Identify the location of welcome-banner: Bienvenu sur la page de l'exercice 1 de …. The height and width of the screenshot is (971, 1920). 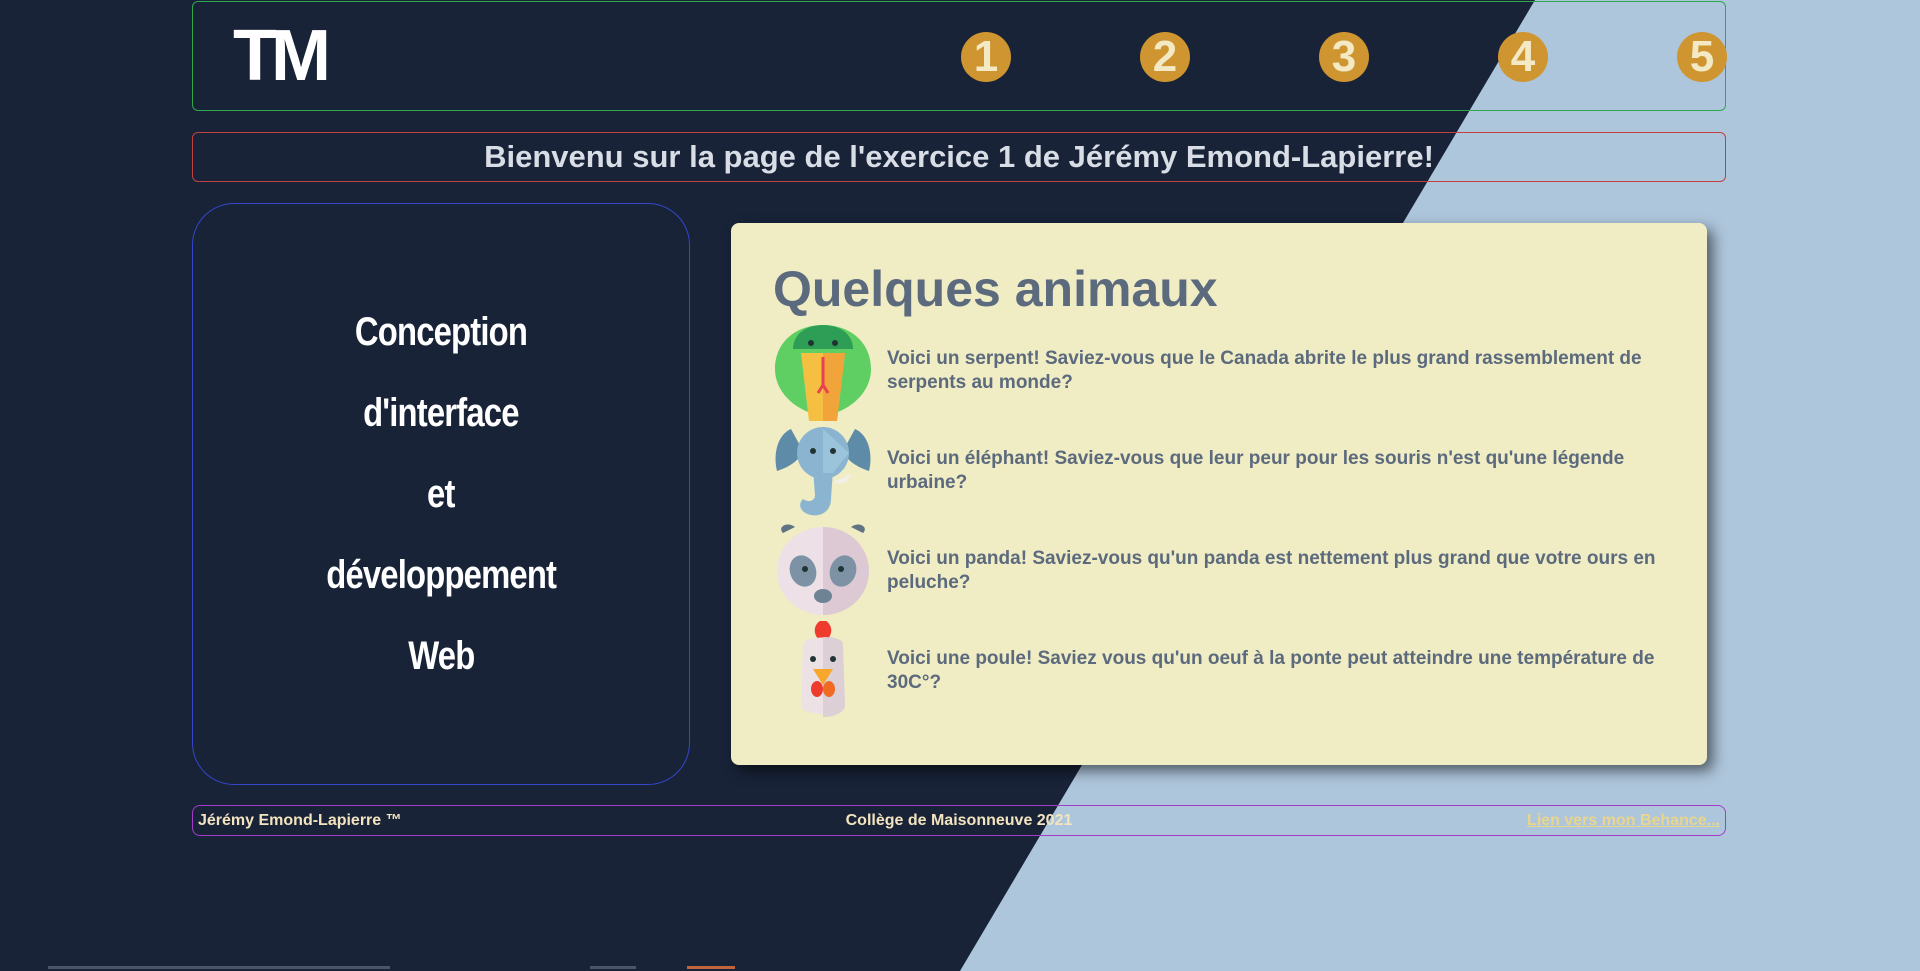
(959, 157).